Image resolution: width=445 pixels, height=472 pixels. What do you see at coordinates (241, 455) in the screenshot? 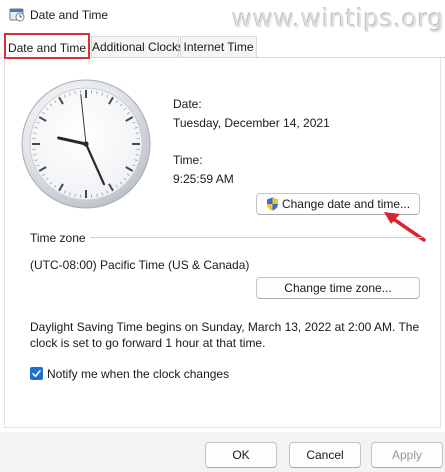
I see `ok-button: OK` at bounding box center [241, 455].